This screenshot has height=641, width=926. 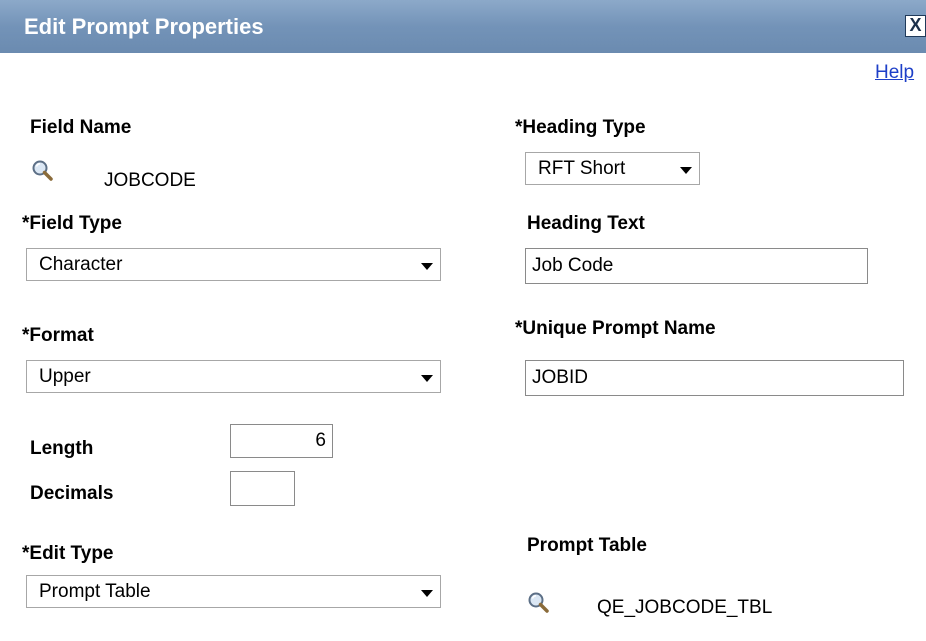 I want to click on heading-text-label: Heading Text, so click(x=586, y=223).